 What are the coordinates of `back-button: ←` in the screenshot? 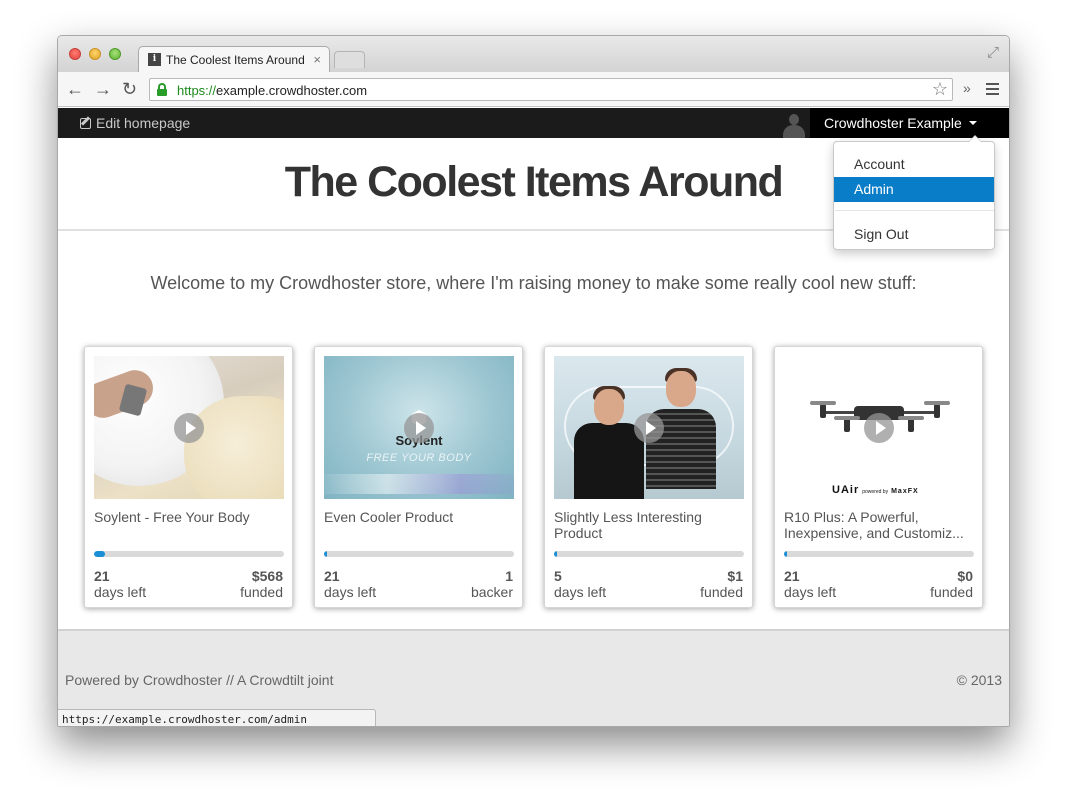 It's located at (75, 89).